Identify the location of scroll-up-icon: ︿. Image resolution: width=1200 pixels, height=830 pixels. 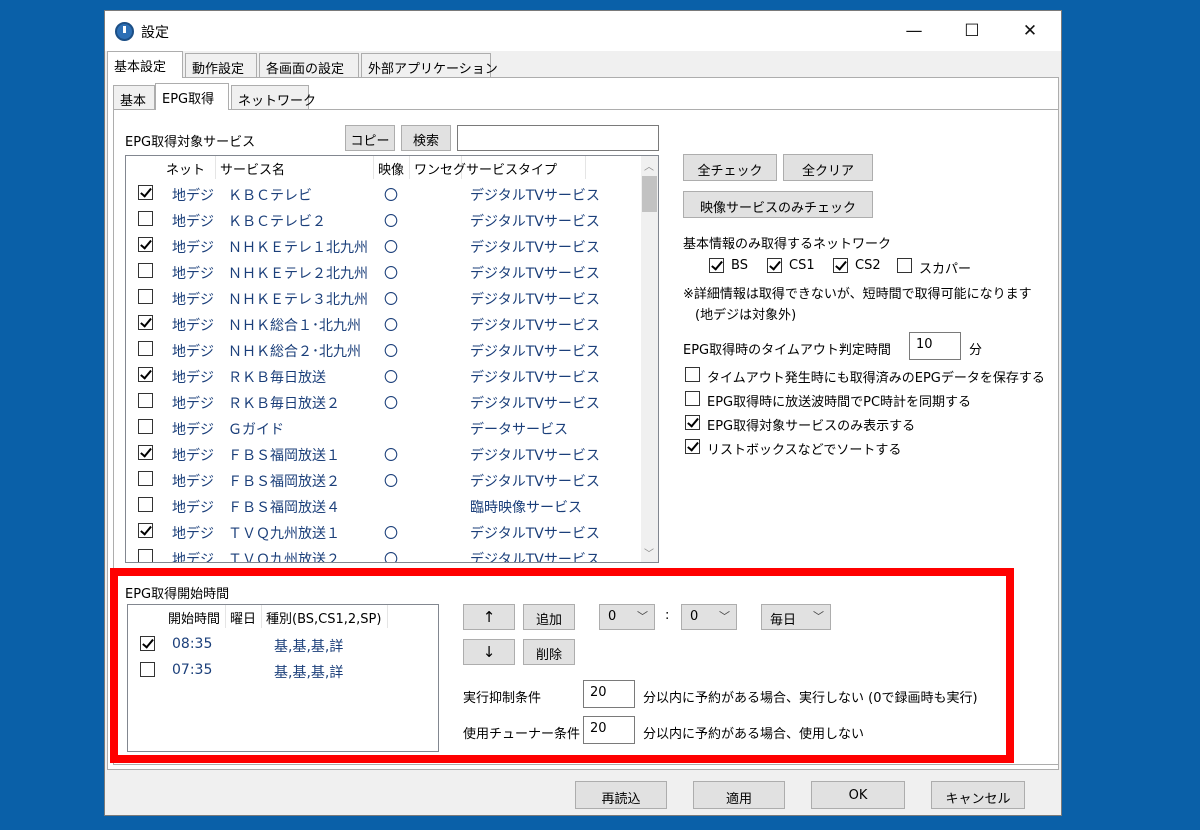
(649, 165).